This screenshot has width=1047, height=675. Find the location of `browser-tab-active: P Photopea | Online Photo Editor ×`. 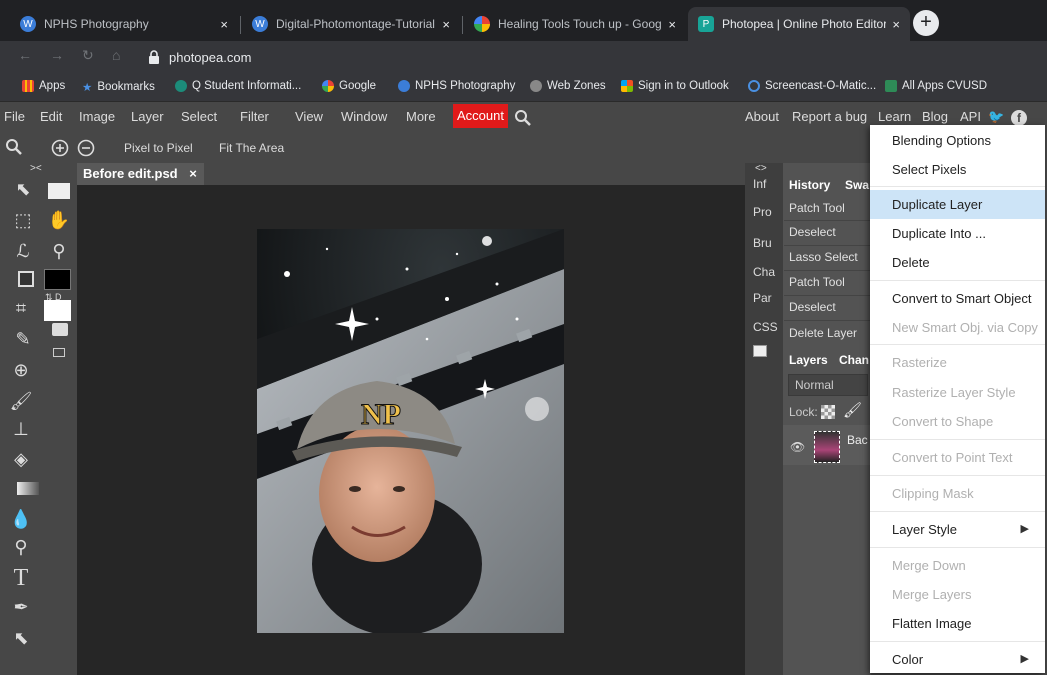

browser-tab-active: P Photopea | Online Photo Editor × is located at coordinates (799, 24).